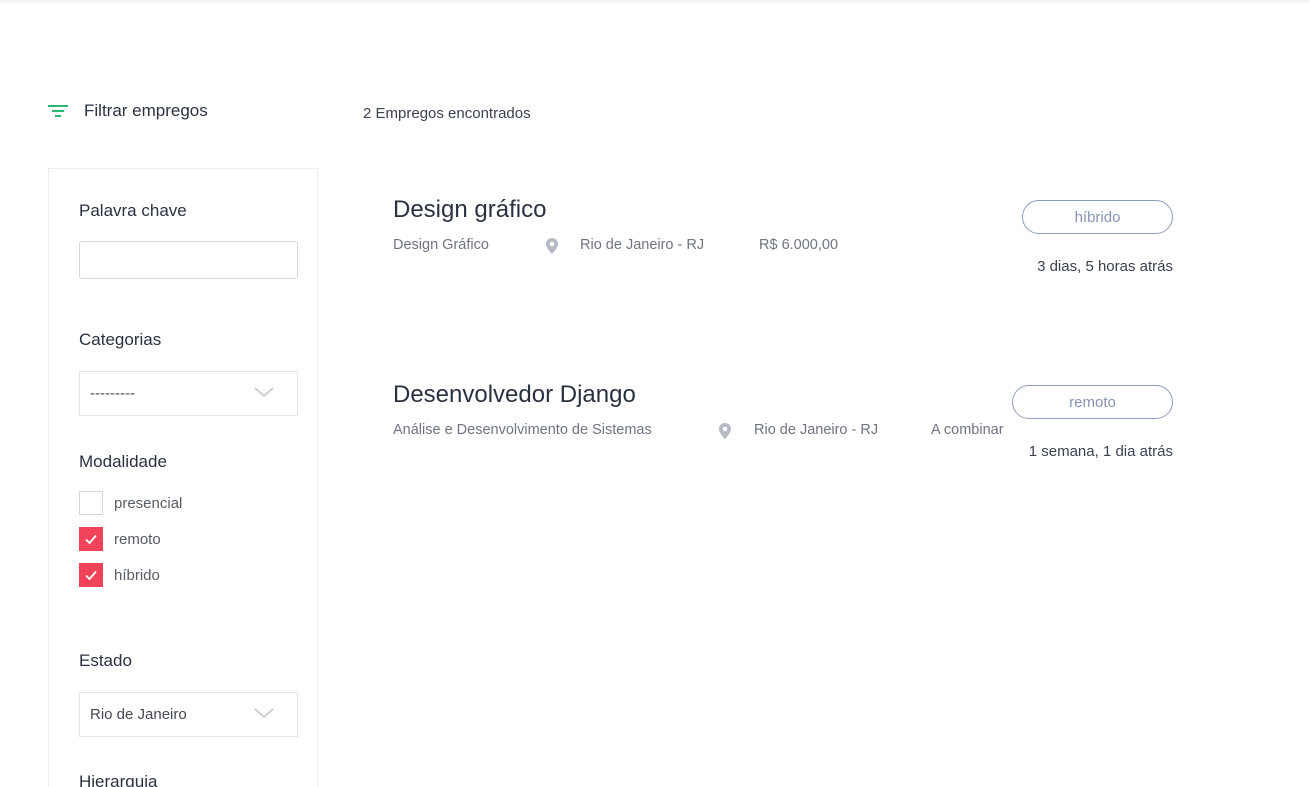 Image resolution: width=1309 pixels, height=787 pixels. Describe the element at coordinates (146, 110) in the screenshot. I see `filter-title: Filtrar empregos` at that location.